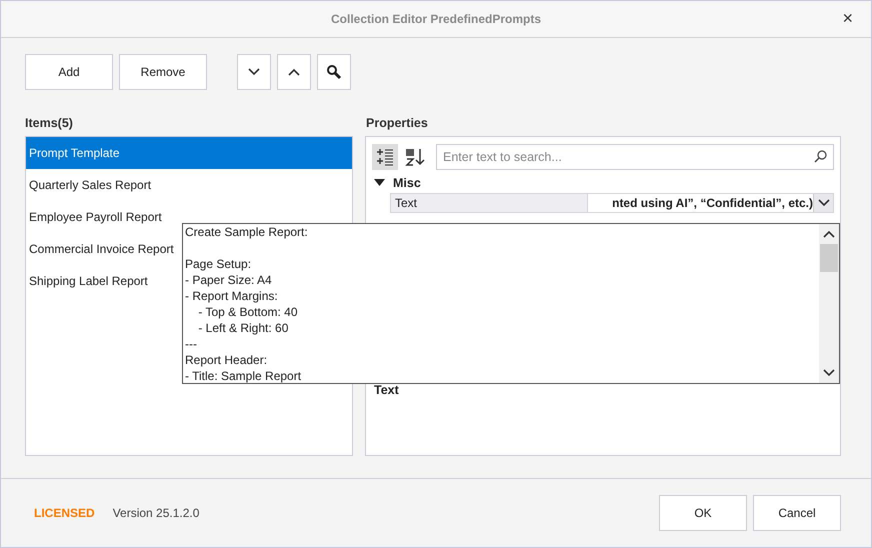 Image resolution: width=872 pixels, height=548 pixels. Describe the element at coordinates (436, 19) in the screenshot. I see `window-title: Collection Editor PredefinedPrompts` at that location.